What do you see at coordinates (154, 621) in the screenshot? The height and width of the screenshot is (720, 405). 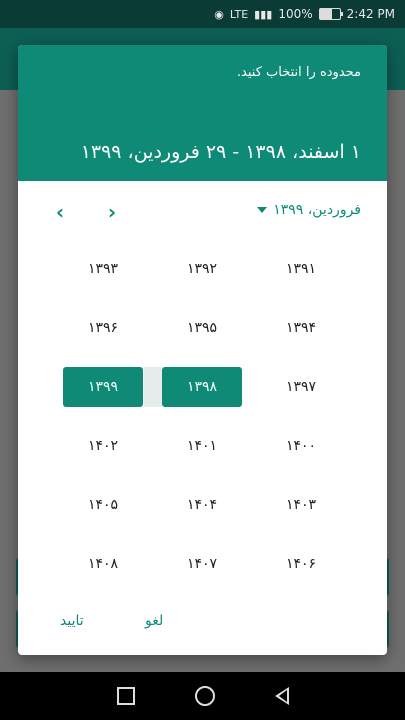 I see `cancel-button: لغو` at bounding box center [154, 621].